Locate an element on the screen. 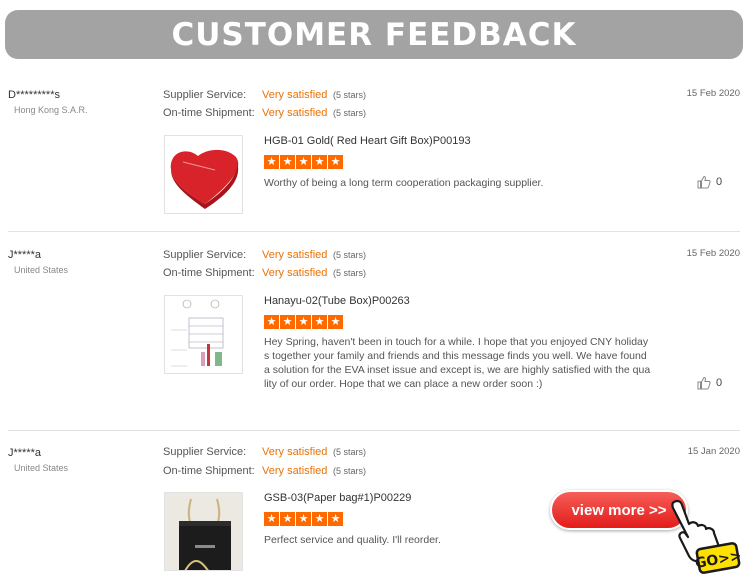 The height and width of the screenshot is (578, 750). feedback-banner: CUSTOMER FEEDBACK is located at coordinates (374, 34).